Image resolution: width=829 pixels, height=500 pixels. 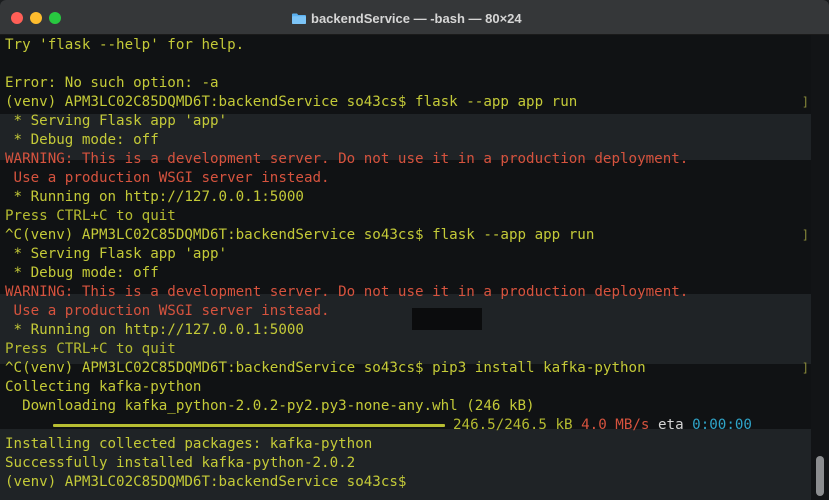 I want to click on progress-eta-label: eta, so click(x=675, y=425).